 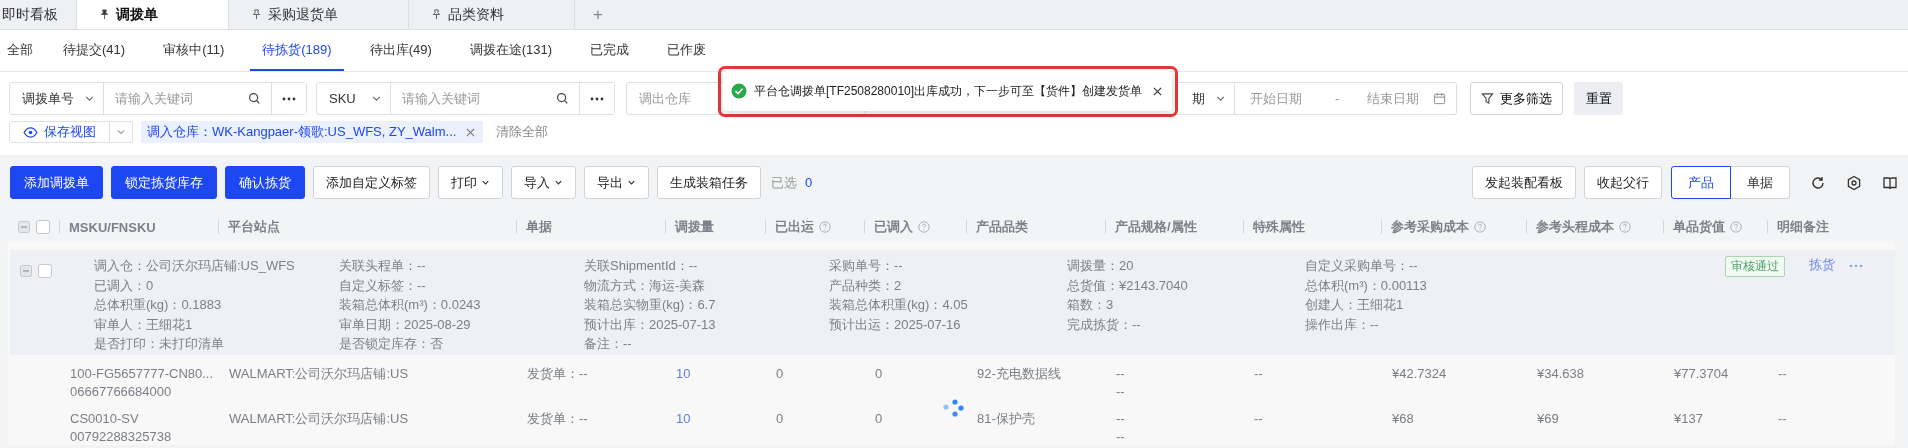 What do you see at coordinates (1487, 98) in the screenshot?
I see `filter-icon` at bounding box center [1487, 98].